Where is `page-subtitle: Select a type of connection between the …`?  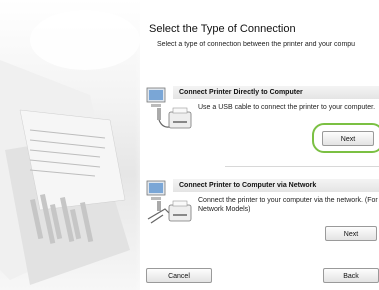
page-subtitle: Select a type of connection between the … is located at coordinates (256, 44).